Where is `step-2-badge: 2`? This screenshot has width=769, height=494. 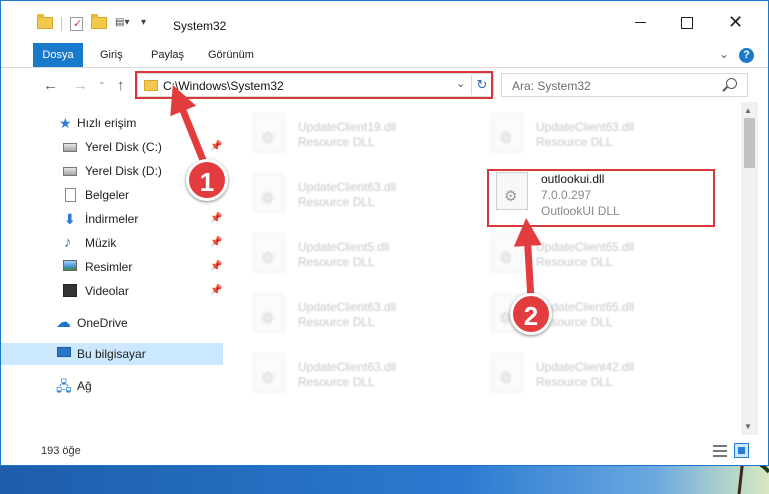
step-2-badge: 2 is located at coordinates (531, 314).